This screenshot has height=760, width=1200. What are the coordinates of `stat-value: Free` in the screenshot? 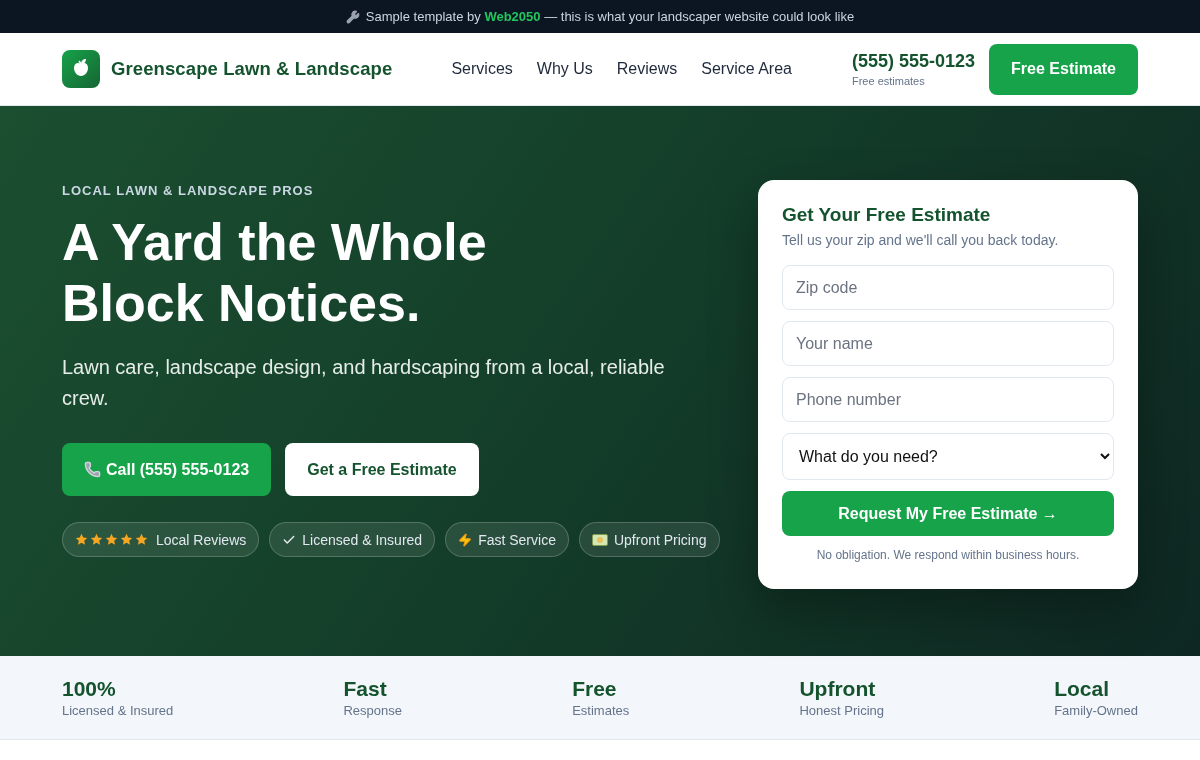 It's located at (595, 689).